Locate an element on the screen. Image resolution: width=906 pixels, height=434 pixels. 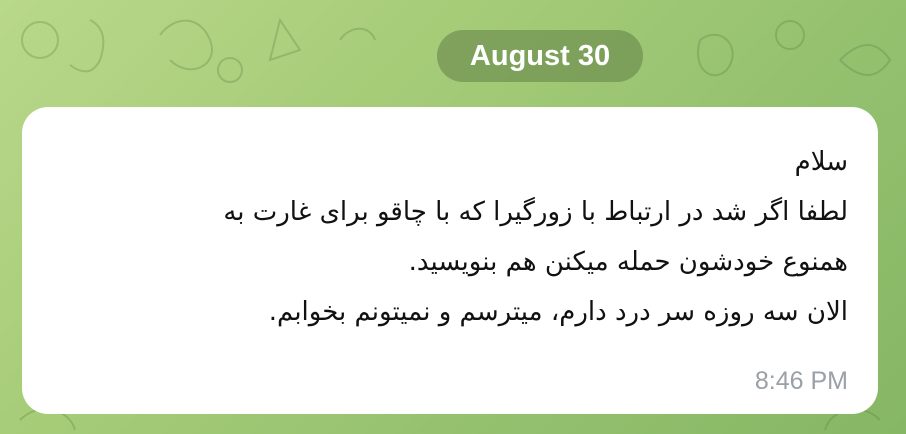
message-line: همنوع خودشون حمله میکنن هم بنویسید. is located at coordinates (628, 262).